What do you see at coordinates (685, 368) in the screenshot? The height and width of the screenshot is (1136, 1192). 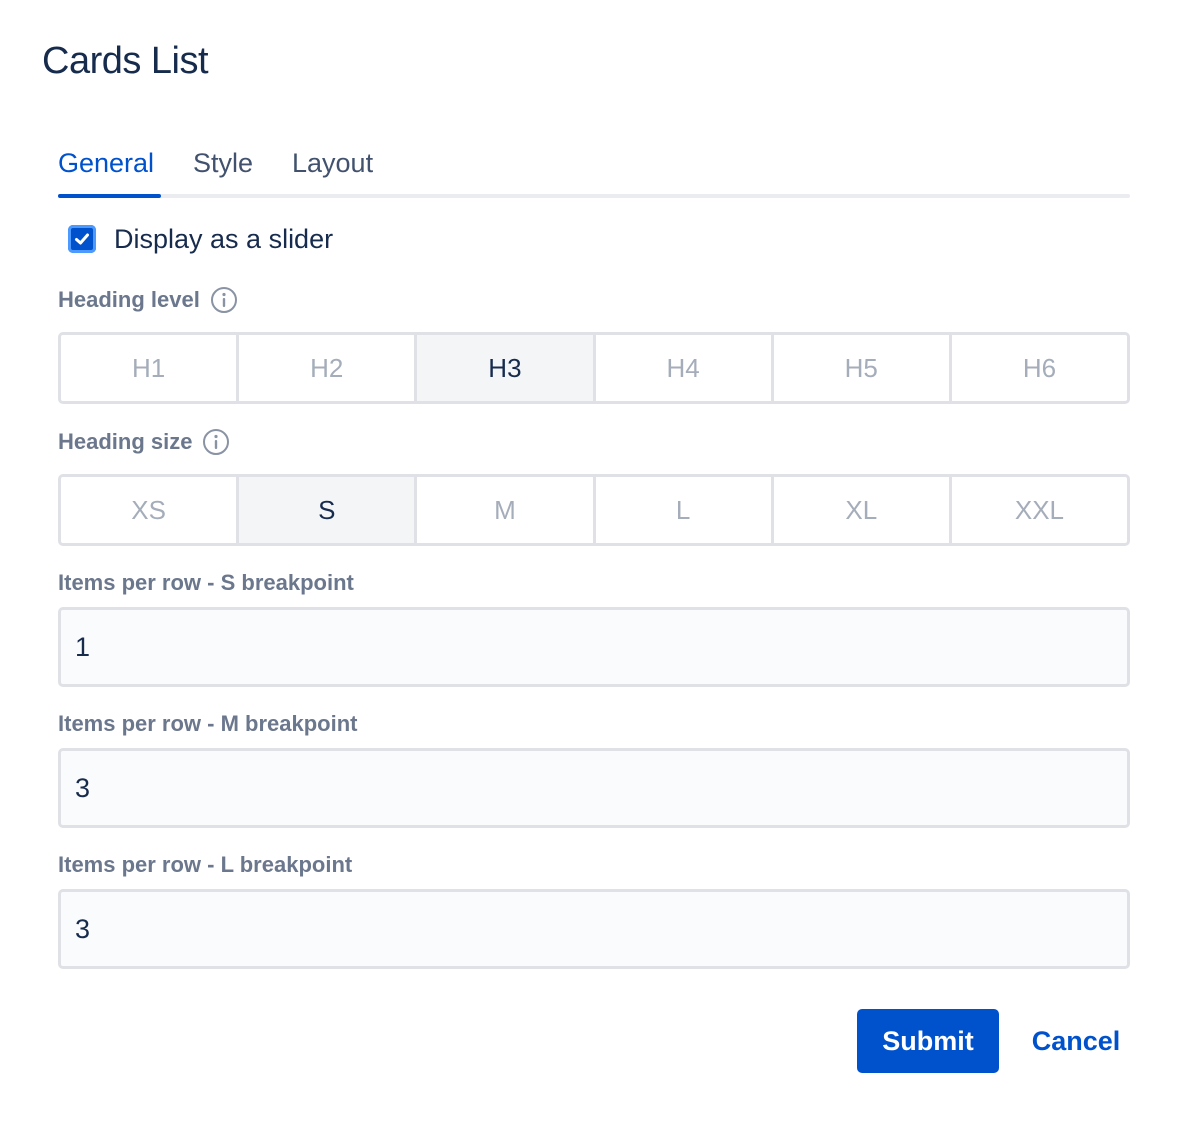 I see `heading-level-option-h4: H4` at bounding box center [685, 368].